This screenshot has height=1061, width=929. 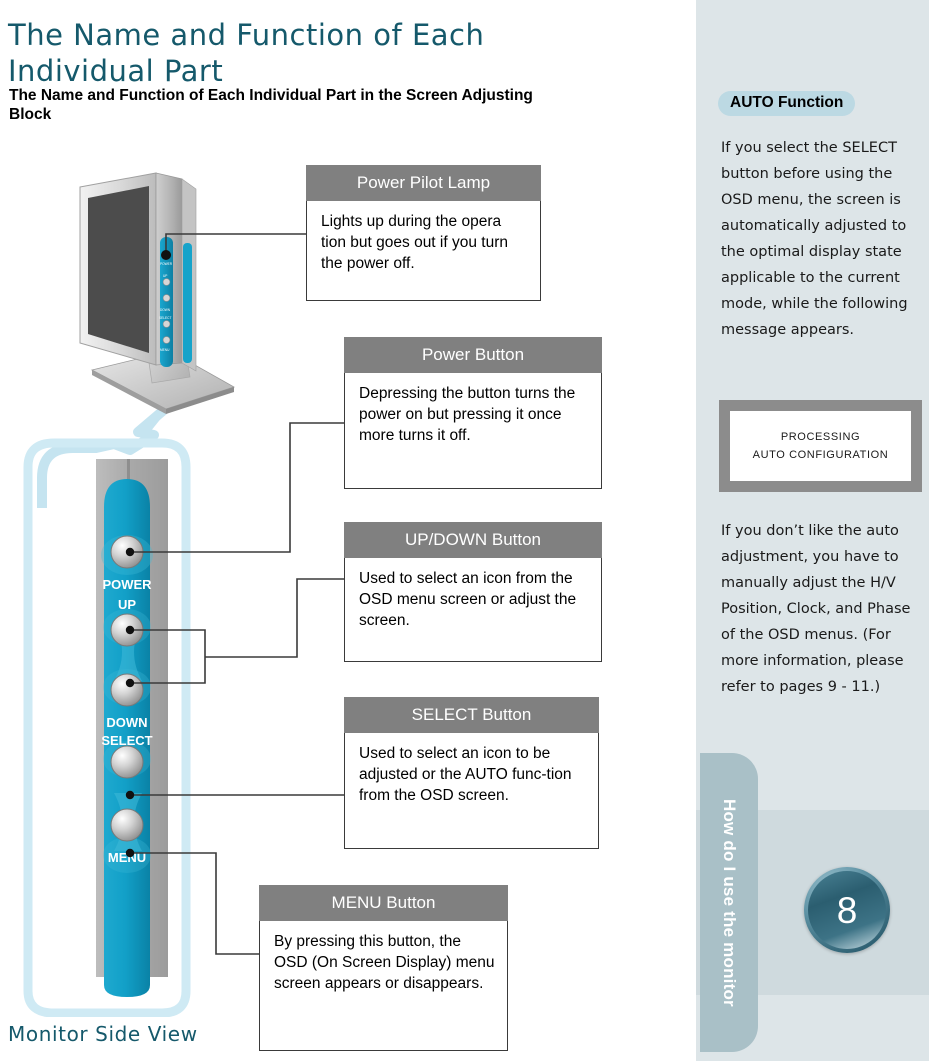 What do you see at coordinates (138, 272) in the screenshot?
I see `monitor-panel` at bounding box center [138, 272].